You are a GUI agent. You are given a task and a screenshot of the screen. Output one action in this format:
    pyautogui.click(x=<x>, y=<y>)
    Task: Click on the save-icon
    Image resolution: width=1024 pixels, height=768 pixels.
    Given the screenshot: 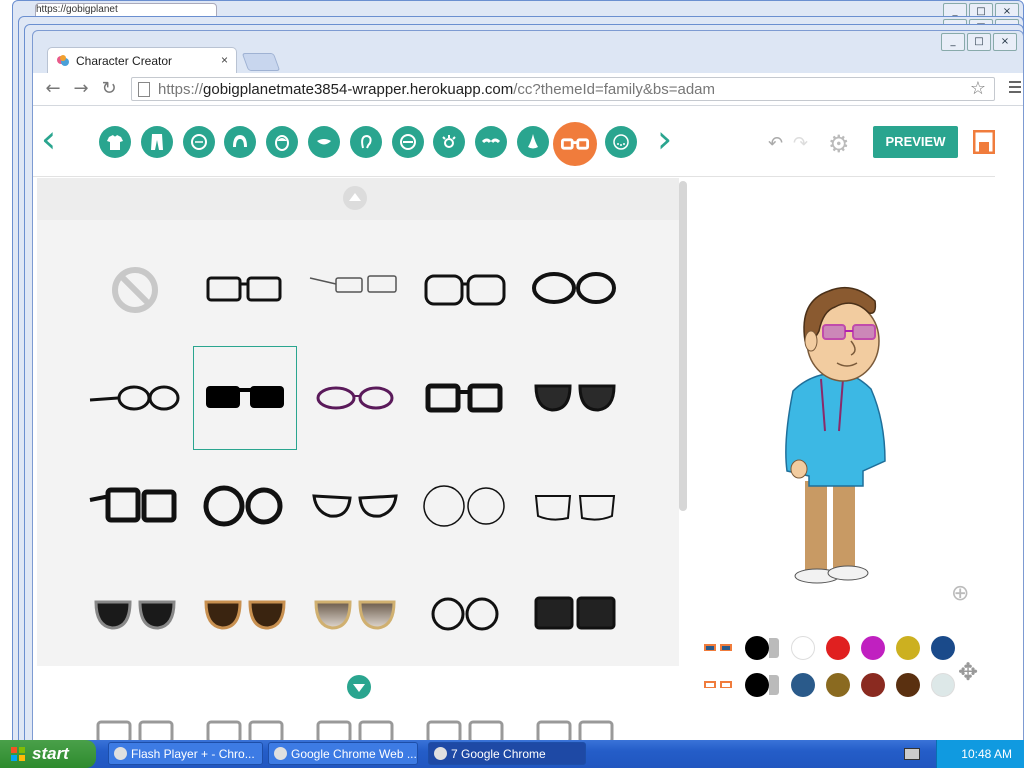 What is the action you would take?
    pyautogui.click(x=984, y=142)
    